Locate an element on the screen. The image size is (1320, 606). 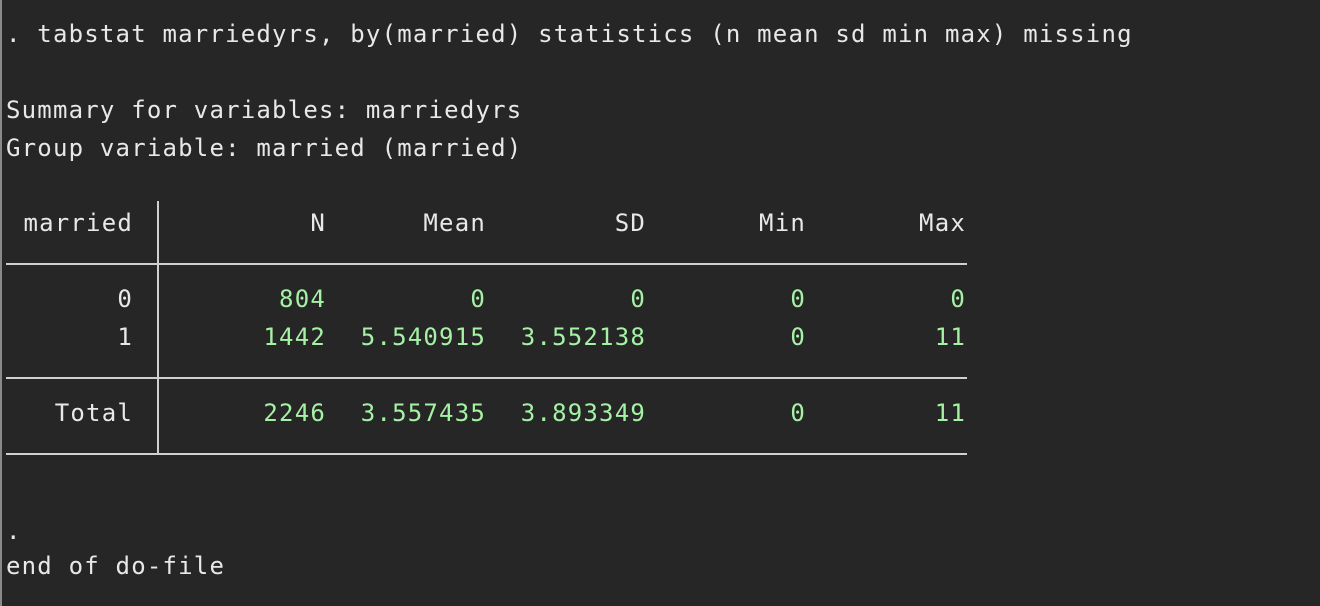
cell-n: 804 is located at coordinates (302, 299).